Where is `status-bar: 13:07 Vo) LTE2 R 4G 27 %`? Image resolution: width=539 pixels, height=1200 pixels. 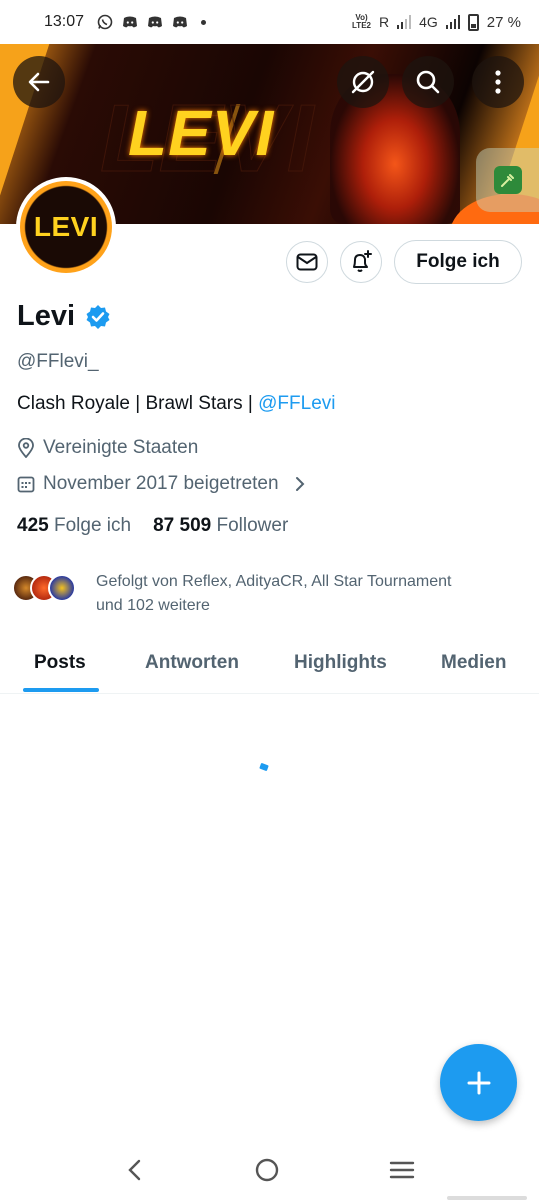
status-bar: 13:07 Vo) LTE2 R 4G 27 % is located at coordinates (269, 22).